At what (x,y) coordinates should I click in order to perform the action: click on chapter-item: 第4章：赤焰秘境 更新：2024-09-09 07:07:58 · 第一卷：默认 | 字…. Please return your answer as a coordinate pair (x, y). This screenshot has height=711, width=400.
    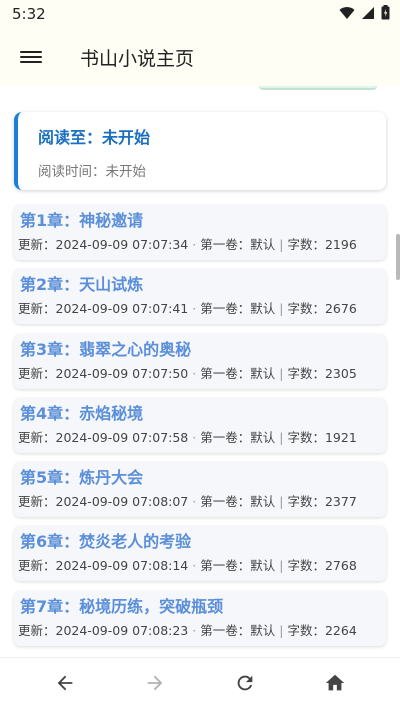
    Looking at the image, I should click on (200, 425).